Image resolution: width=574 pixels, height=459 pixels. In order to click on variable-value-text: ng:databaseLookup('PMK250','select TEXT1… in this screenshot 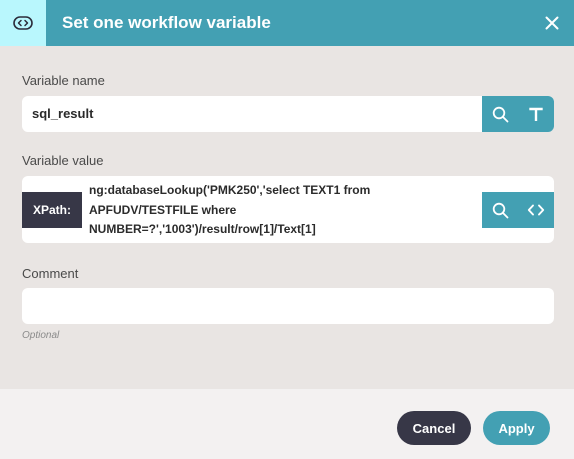, I will do `click(249, 210)`.